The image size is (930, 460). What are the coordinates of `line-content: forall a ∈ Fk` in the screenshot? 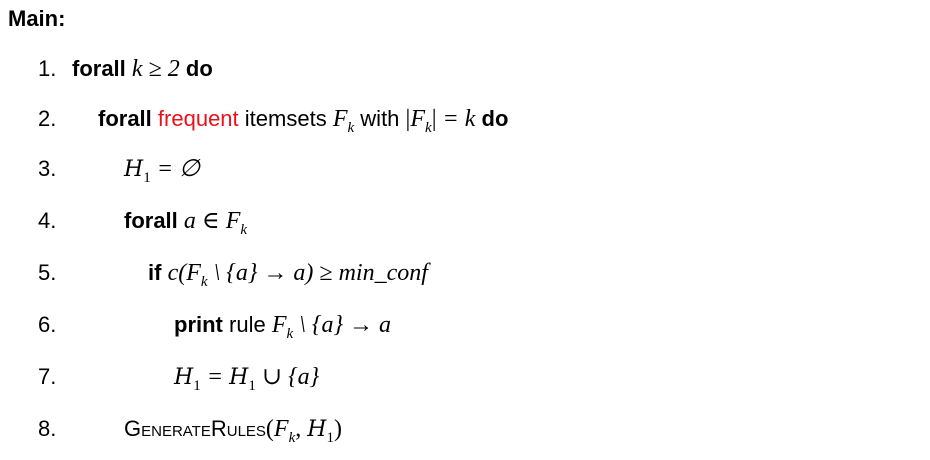 It's located at (186, 222).